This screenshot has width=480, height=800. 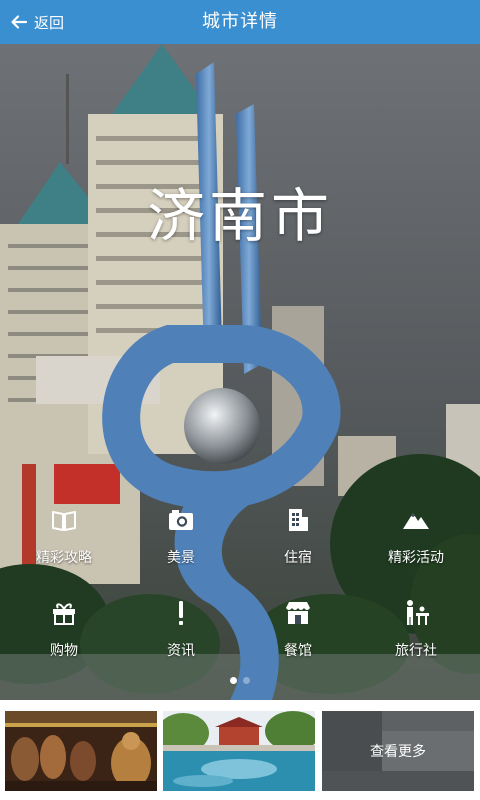 What do you see at coordinates (181, 632) in the screenshot?
I see `menu-item-news: 资讯` at bounding box center [181, 632].